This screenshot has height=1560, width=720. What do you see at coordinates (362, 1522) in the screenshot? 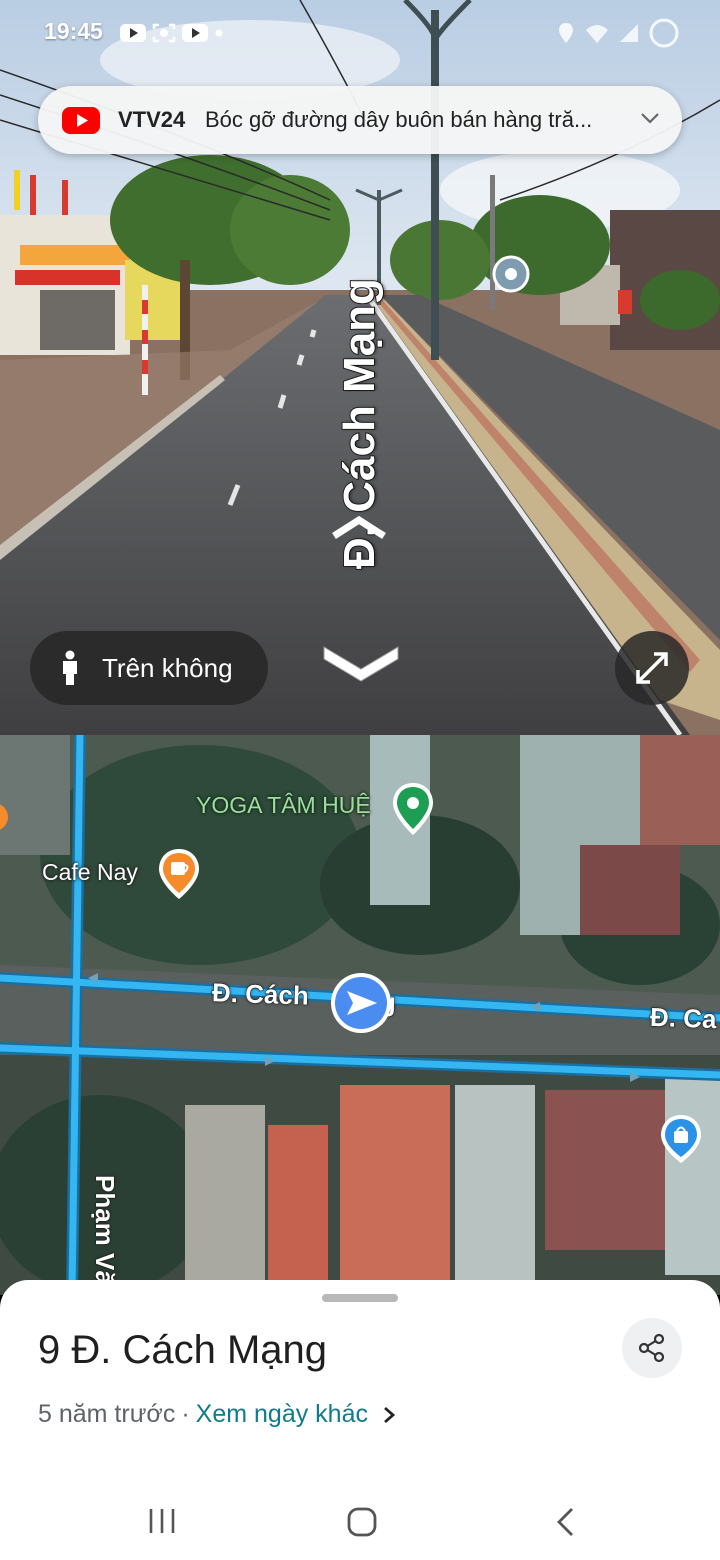
I see `home-icon` at bounding box center [362, 1522].